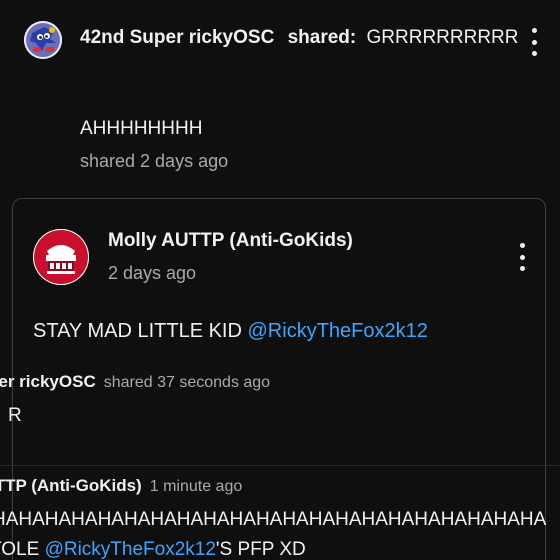 This screenshot has width=560, height=560. I want to click on red-hat-avatar-icon, so click(61, 257).